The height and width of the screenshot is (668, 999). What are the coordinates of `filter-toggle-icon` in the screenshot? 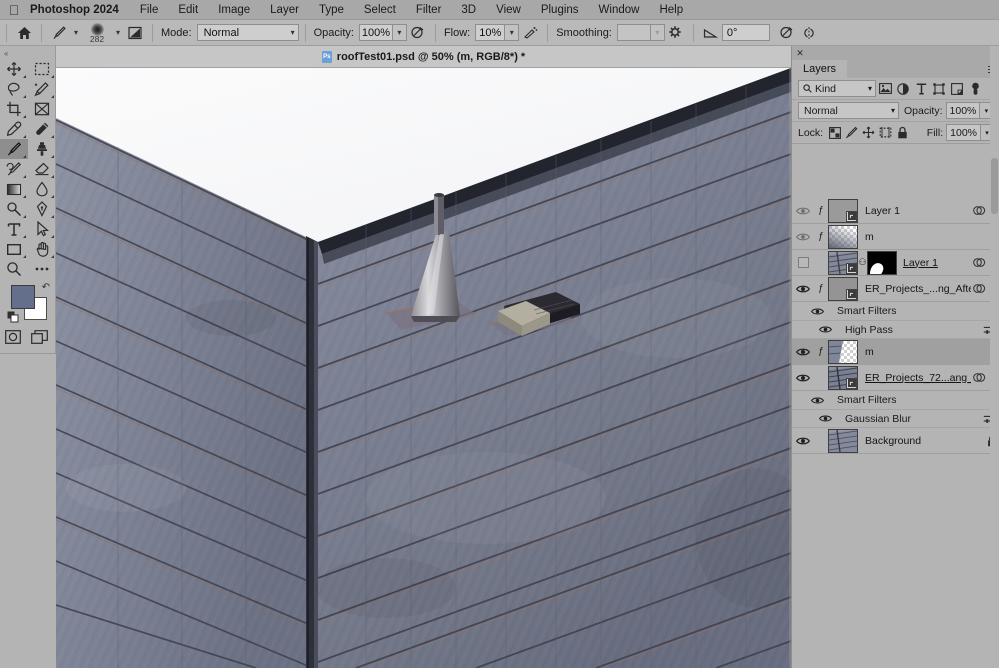 It's located at (975, 88).